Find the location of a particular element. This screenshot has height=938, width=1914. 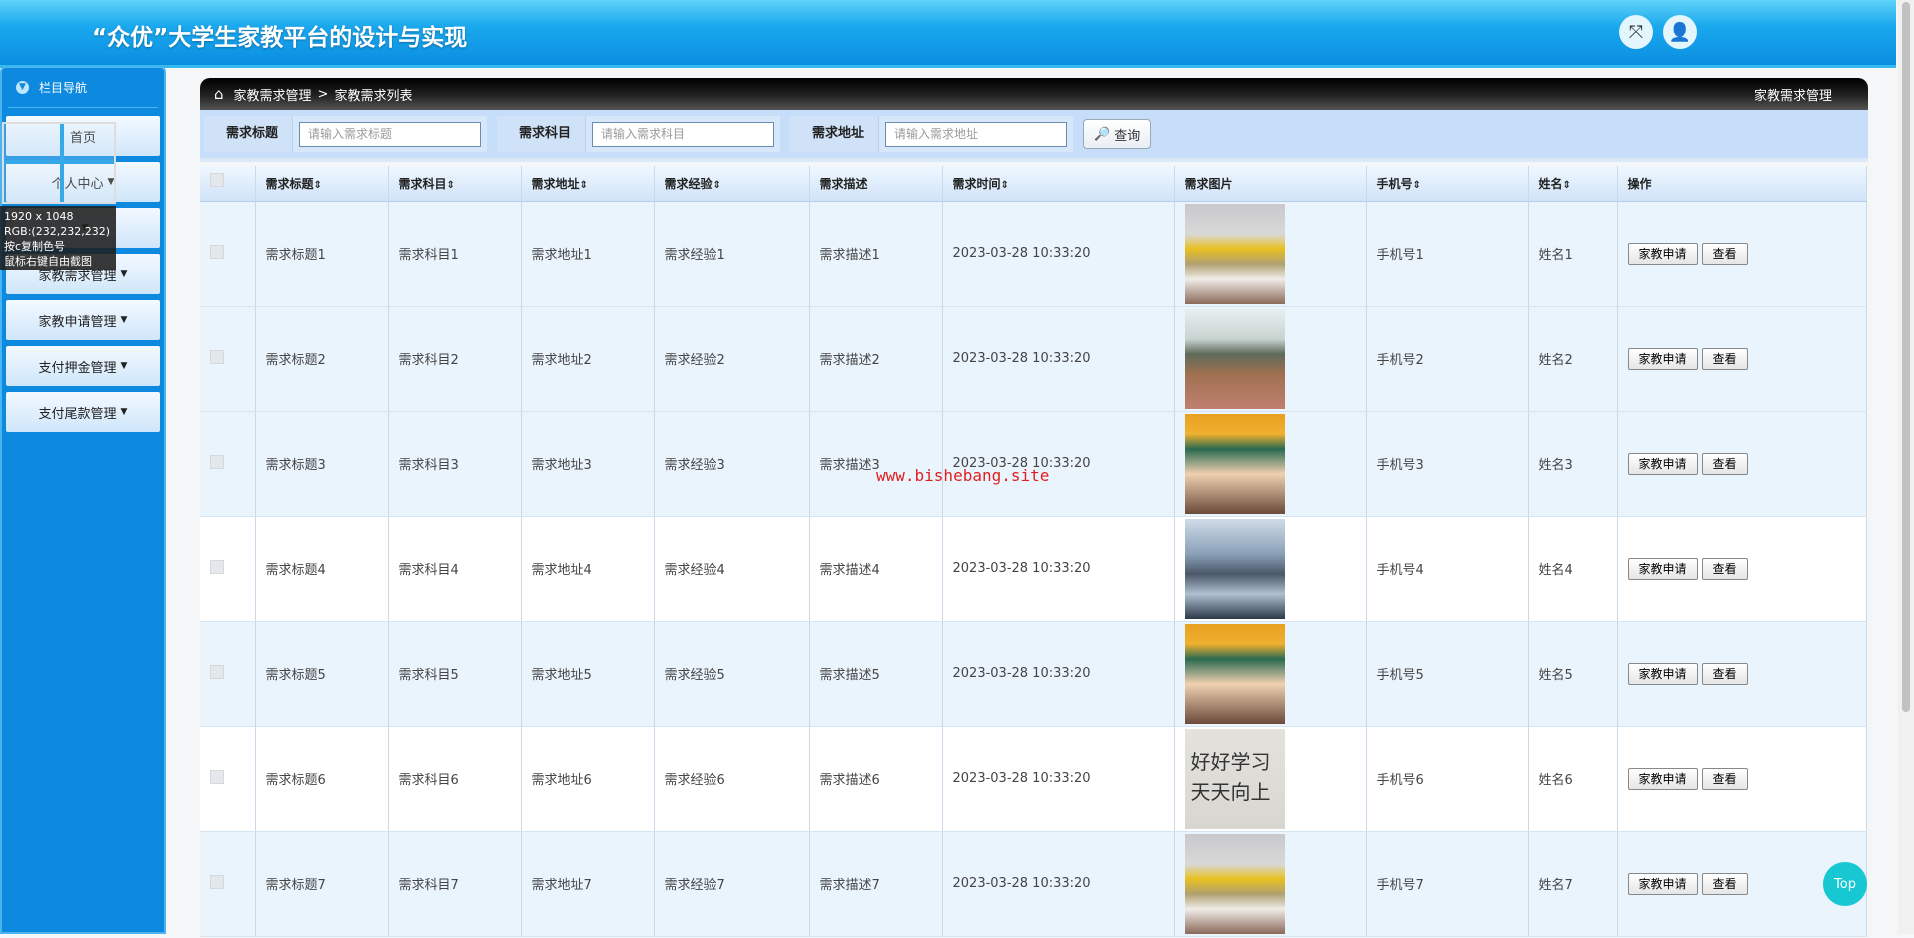

sidebar-item-2: ▼ is located at coordinates (83, 228).